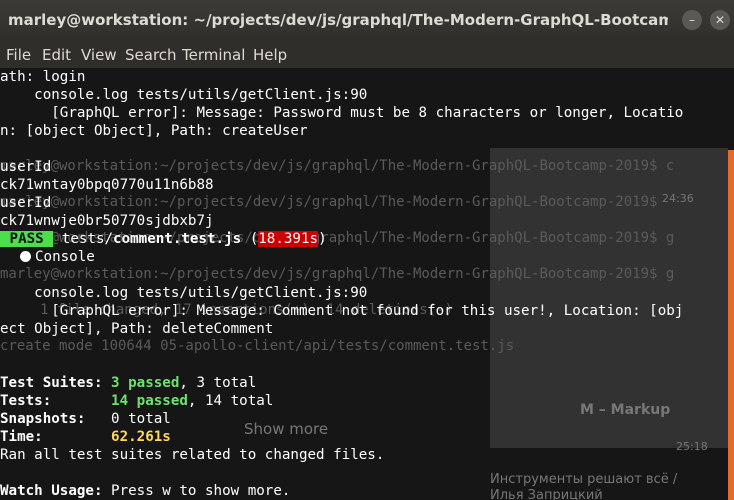 This screenshot has height=500, width=734. I want to click on test-file-name: comment.test.js, so click(177, 239).